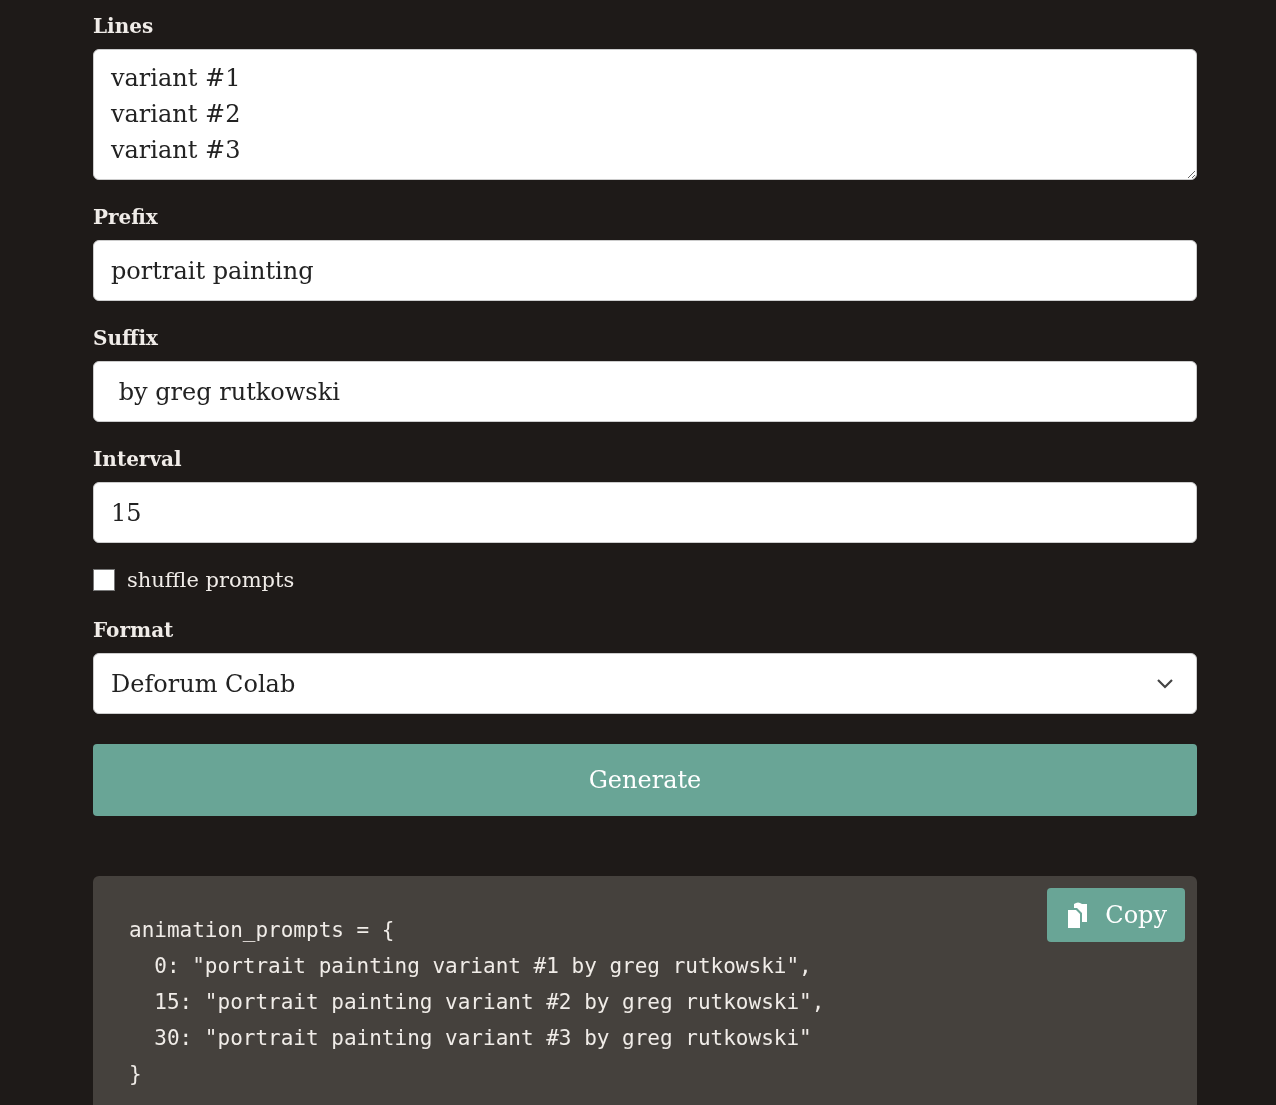 This screenshot has width=1276, height=1105. What do you see at coordinates (489, 1002) in the screenshot?
I see `code-line: 15: "portrait painting variant #2 by greg rutkowski",` at bounding box center [489, 1002].